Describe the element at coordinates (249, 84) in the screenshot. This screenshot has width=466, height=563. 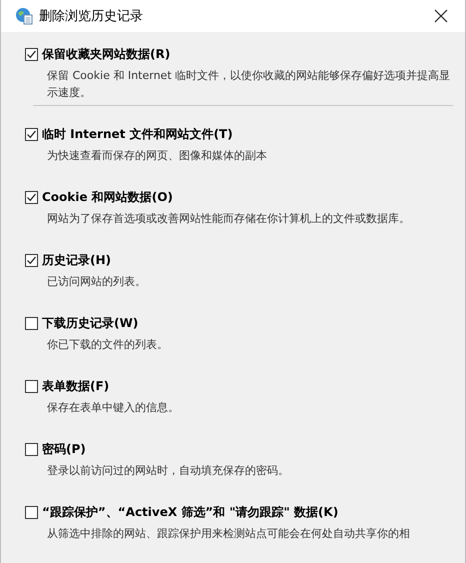
I see `option-description: 保留 Cookie 和 Internet 临时文件，以使你收藏的网站能够保存偏好选项并提高显示速度。` at that location.